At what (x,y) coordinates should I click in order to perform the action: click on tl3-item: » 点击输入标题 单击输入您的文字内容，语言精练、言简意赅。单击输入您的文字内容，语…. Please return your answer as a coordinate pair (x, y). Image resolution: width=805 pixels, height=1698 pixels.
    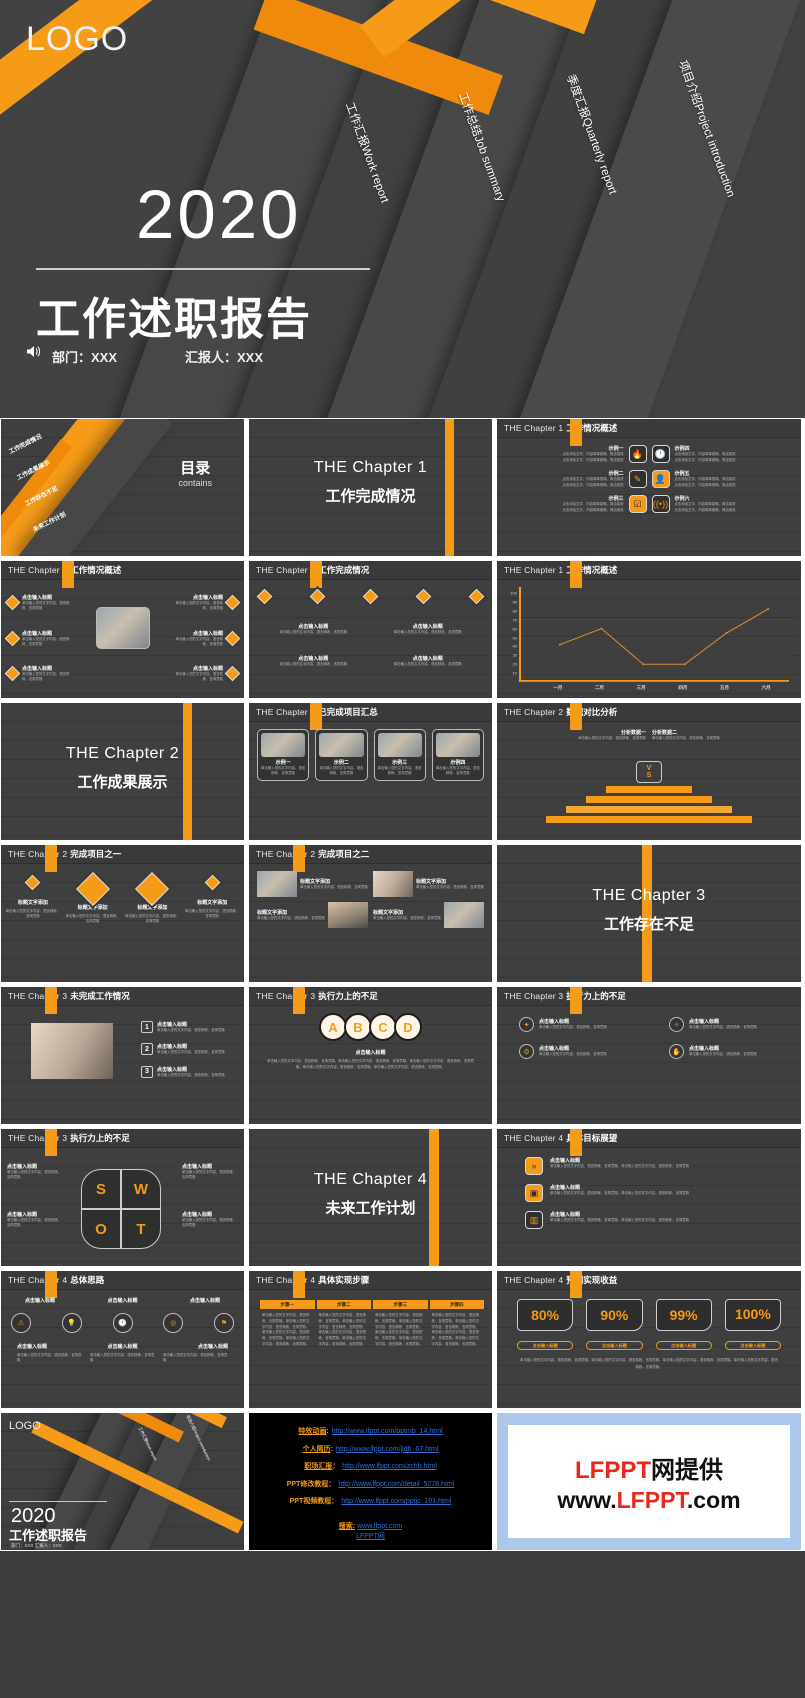
    Looking at the image, I should click on (656, 1166).